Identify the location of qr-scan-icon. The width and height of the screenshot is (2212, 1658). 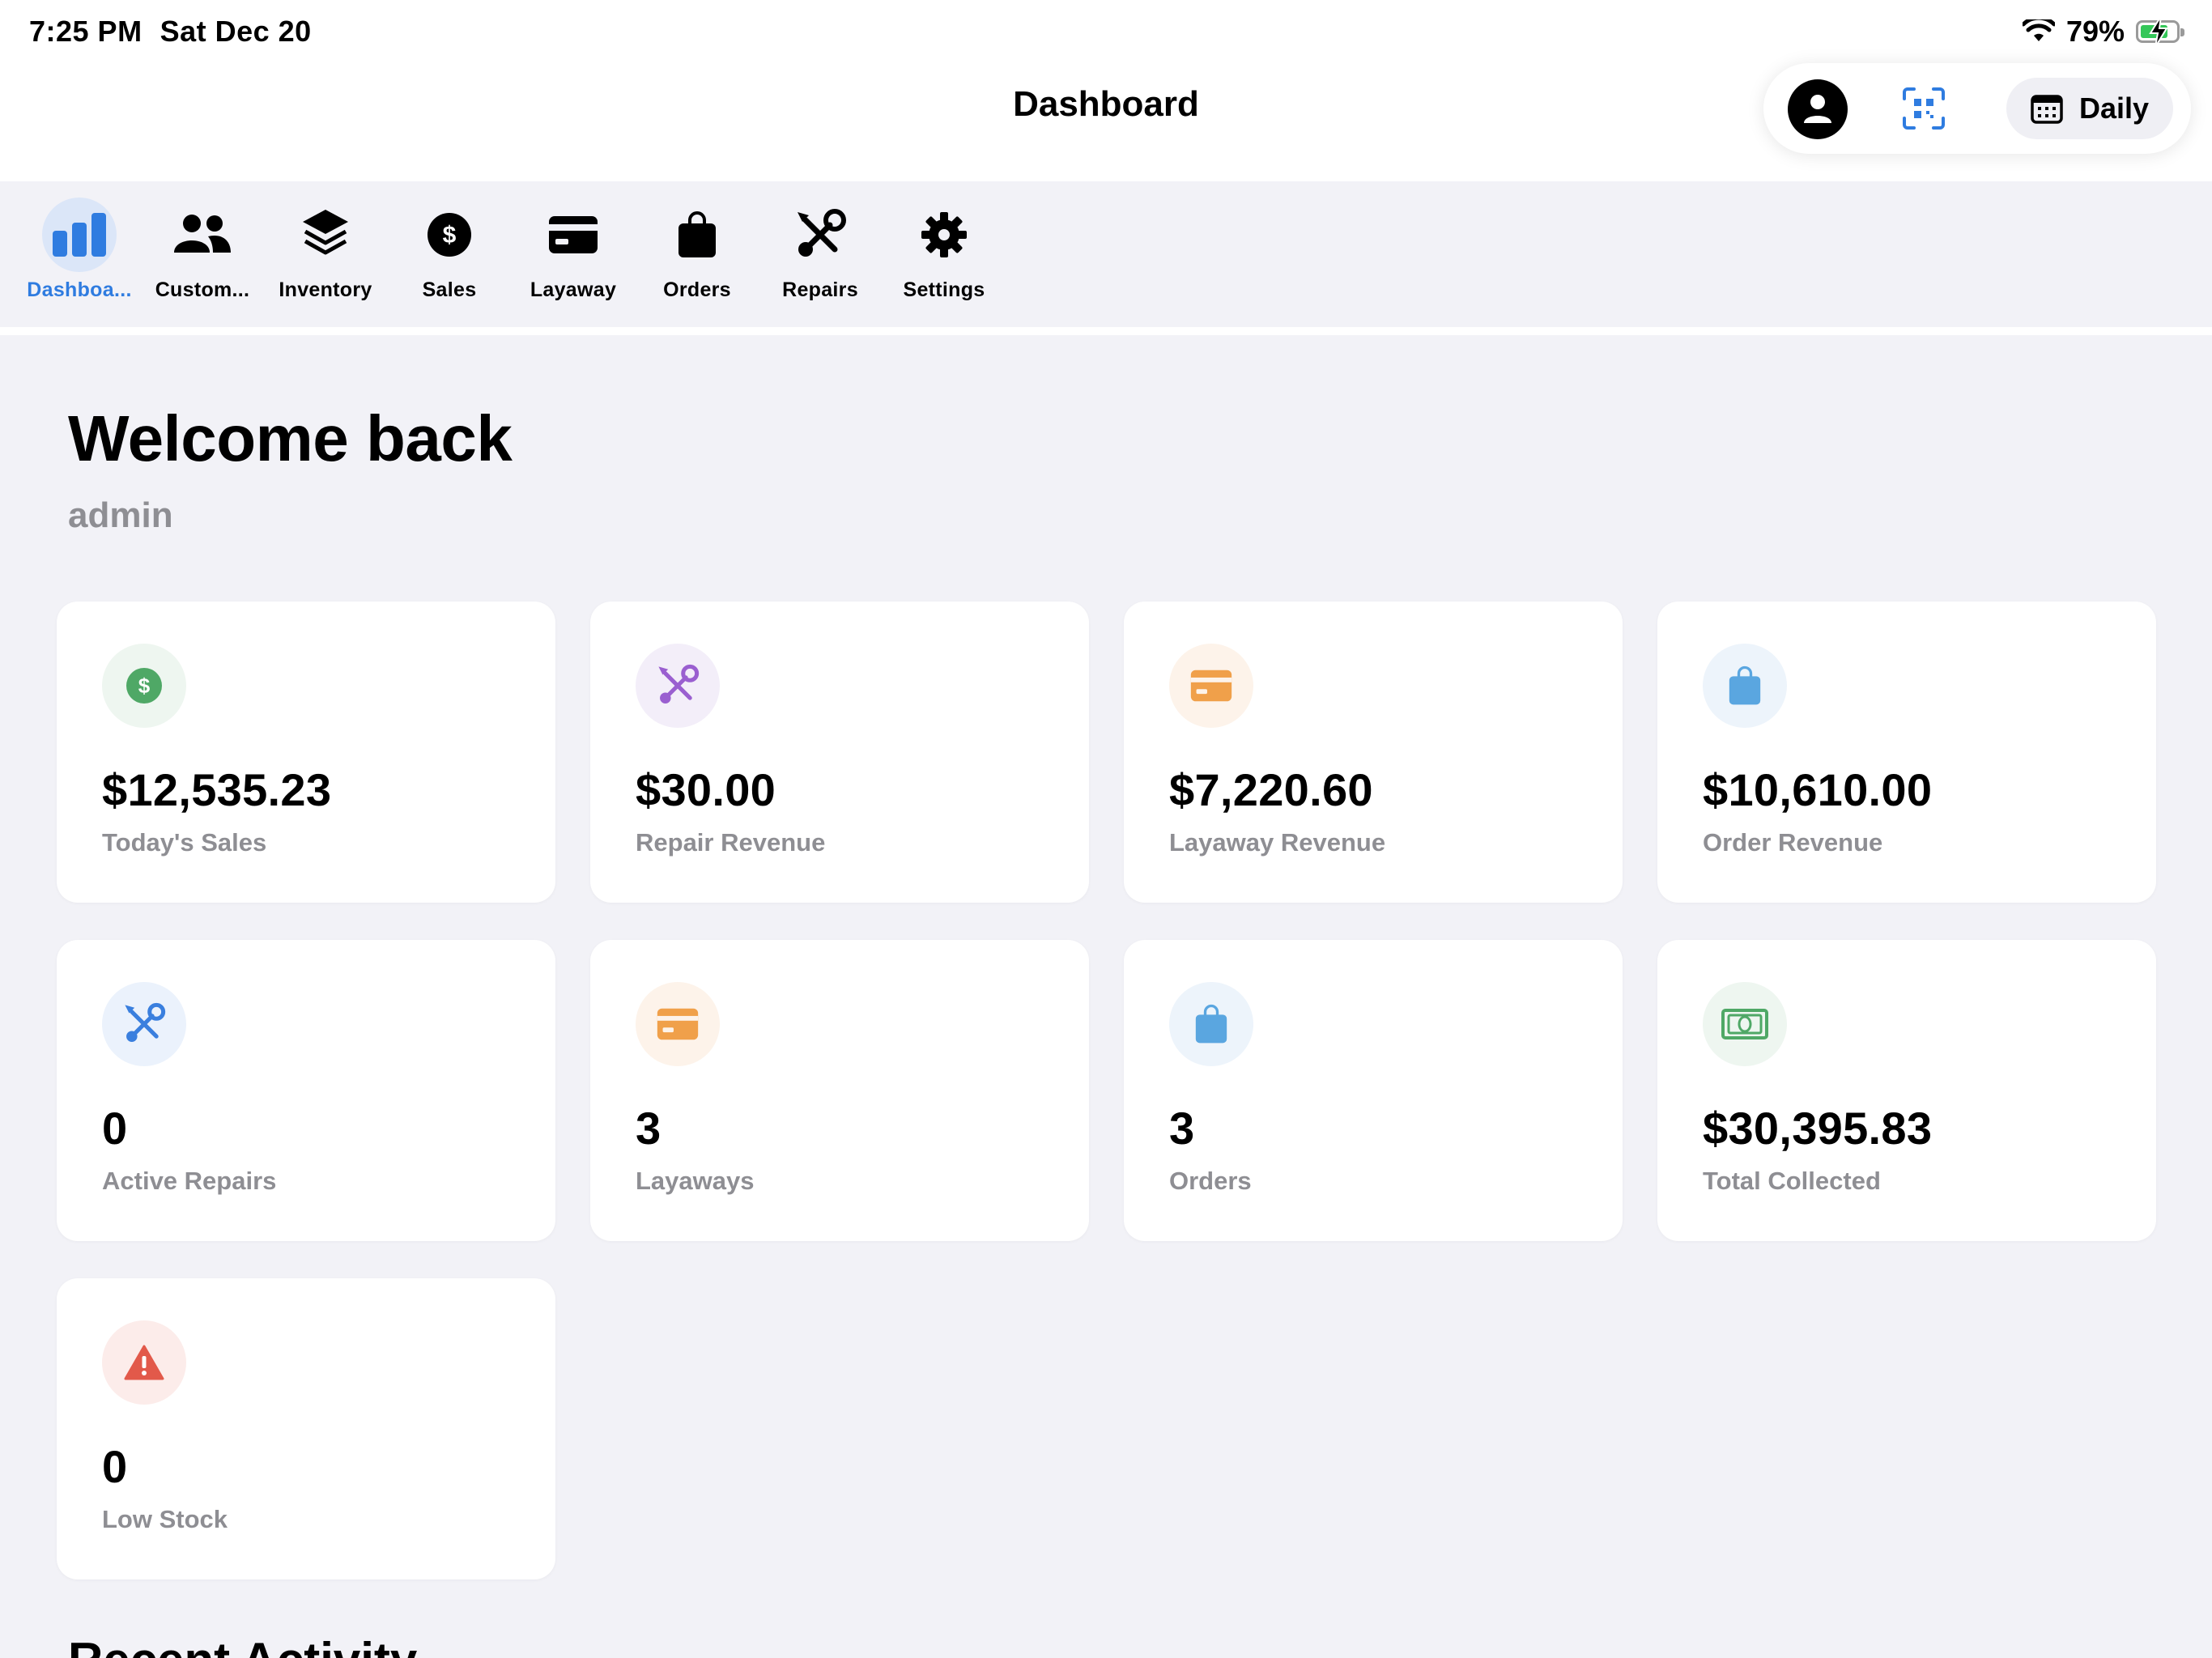
(1924, 108).